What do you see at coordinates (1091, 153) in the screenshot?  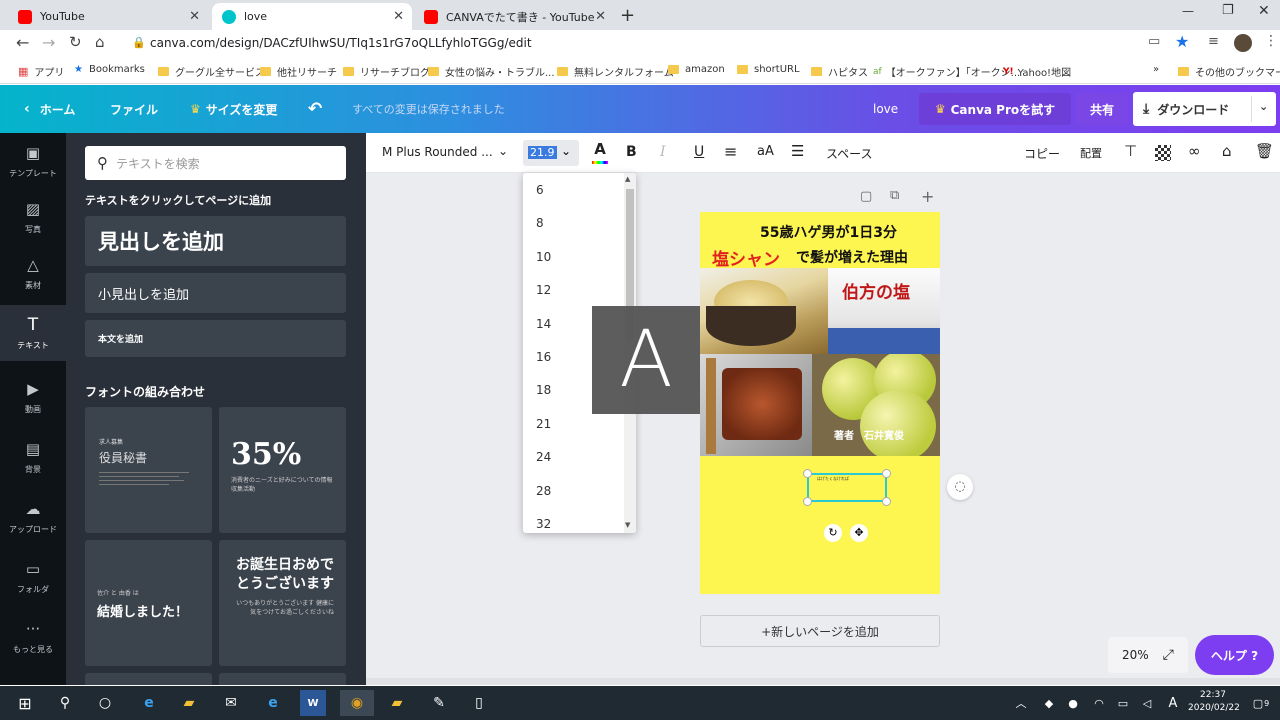 I see `arrange-button: 配置` at bounding box center [1091, 153].